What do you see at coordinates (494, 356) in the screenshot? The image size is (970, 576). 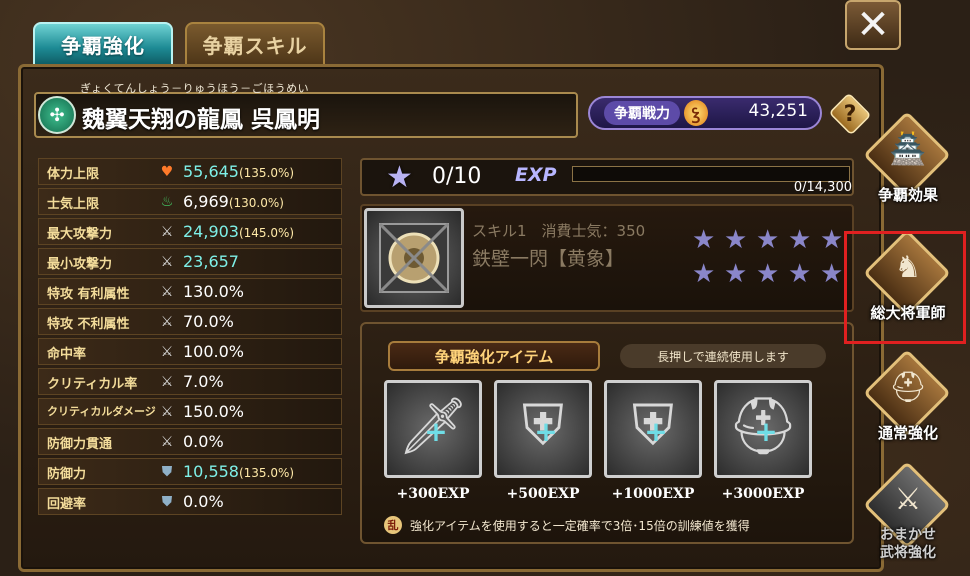 I see `items-header: 争覇強化アイテム` at bounding box center [494, 356].